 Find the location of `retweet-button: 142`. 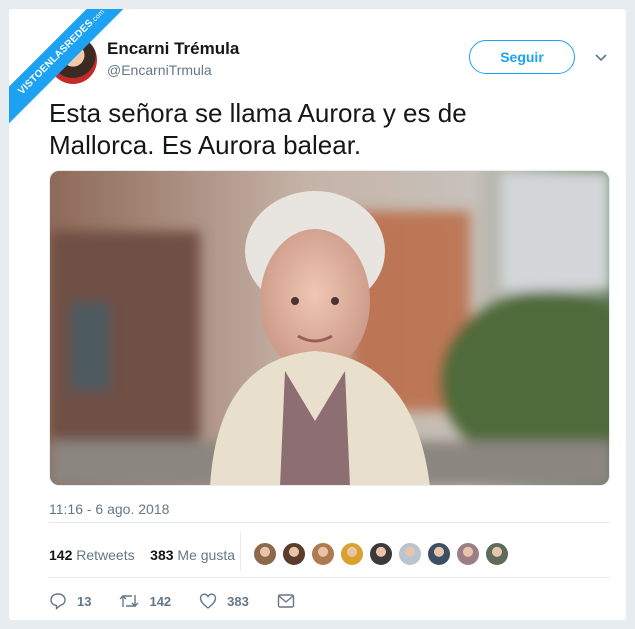

retweet-button: 142 is located at coordinates (145, 601).